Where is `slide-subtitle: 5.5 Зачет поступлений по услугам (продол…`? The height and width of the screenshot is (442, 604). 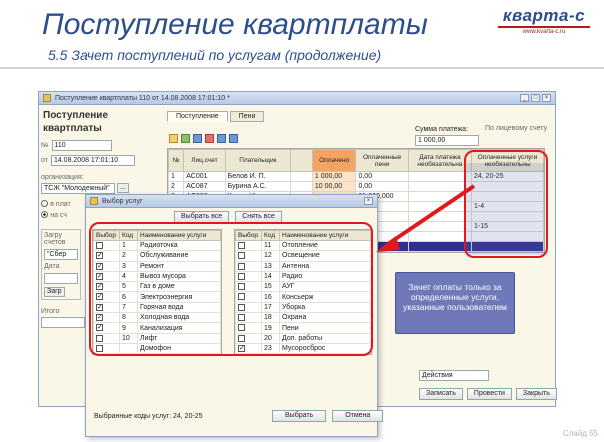 slide-subtitle: 5.5 Зачет поступлений по услугам (продол… is located at coordinates (215, 55).